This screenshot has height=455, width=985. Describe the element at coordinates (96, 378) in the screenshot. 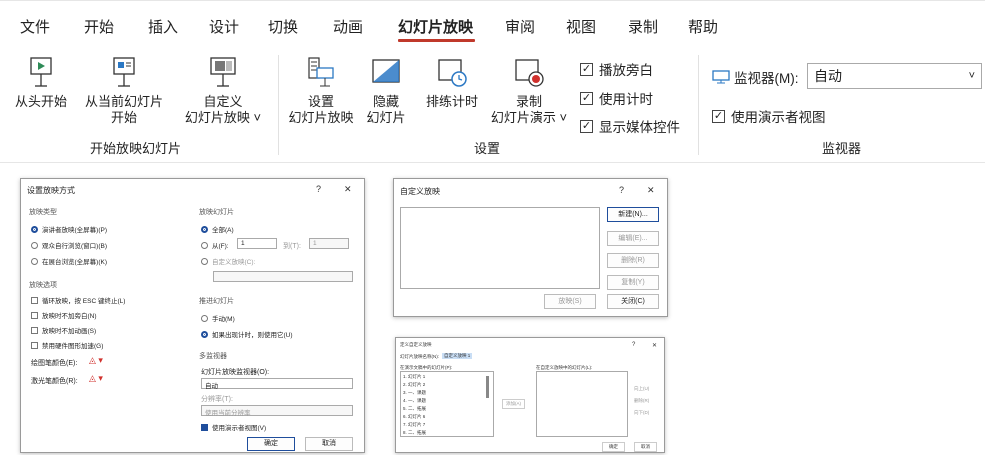

I see `laser-color-picker: ◬ ▾` at that location.